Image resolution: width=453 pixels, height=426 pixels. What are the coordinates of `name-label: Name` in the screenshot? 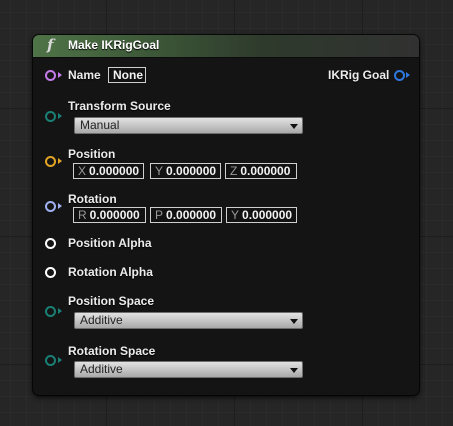 It's located at (84, 75).